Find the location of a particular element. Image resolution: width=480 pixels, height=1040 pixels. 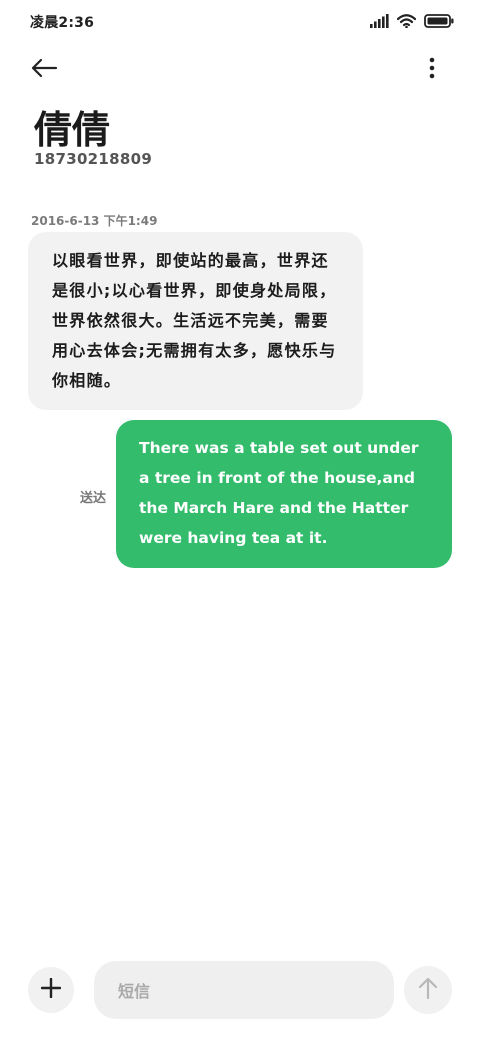

delivery-status: 送达 is located at coordinates (93, 498).